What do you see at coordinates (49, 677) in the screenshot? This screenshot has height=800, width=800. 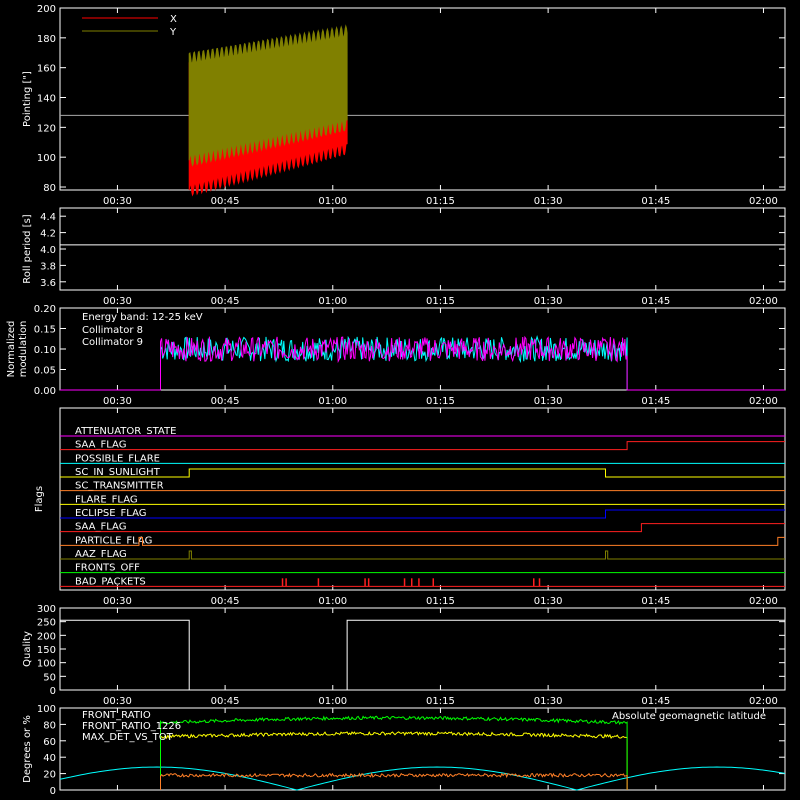 I see `y-tick-label: 50` at bounding box center [49, 677].